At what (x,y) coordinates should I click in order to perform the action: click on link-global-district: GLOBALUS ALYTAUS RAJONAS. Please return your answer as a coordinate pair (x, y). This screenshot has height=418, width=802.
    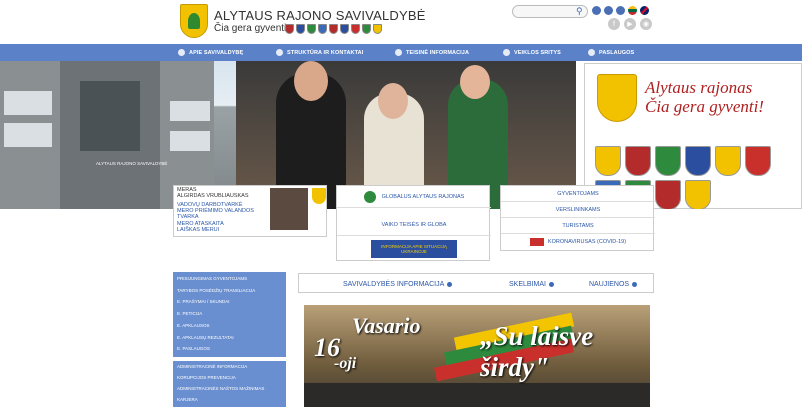
    Looking at the image, I should click on (414, 197).